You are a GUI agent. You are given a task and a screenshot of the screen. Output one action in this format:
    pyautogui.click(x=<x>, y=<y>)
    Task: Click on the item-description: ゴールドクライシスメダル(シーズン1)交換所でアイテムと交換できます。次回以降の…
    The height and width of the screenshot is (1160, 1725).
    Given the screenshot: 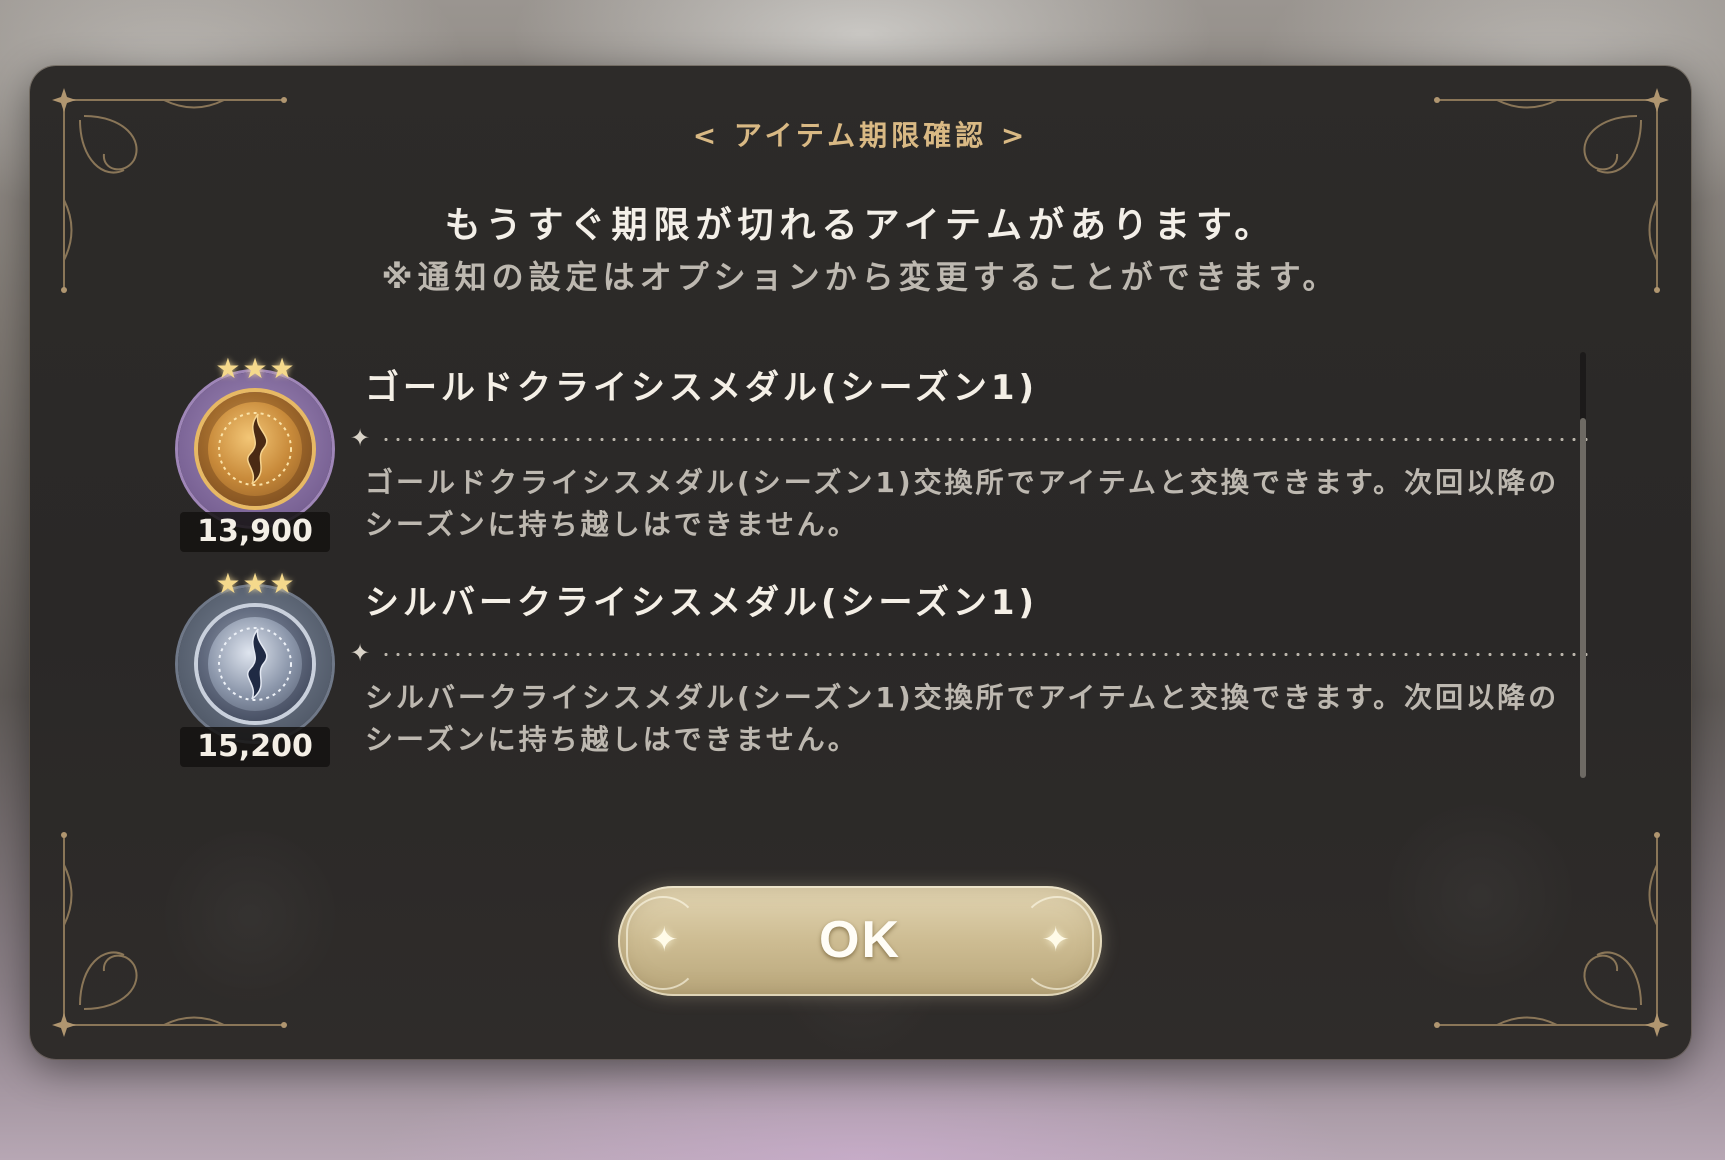 What is the action you would take?
    pyautogui.click(x=962, y=503)
    